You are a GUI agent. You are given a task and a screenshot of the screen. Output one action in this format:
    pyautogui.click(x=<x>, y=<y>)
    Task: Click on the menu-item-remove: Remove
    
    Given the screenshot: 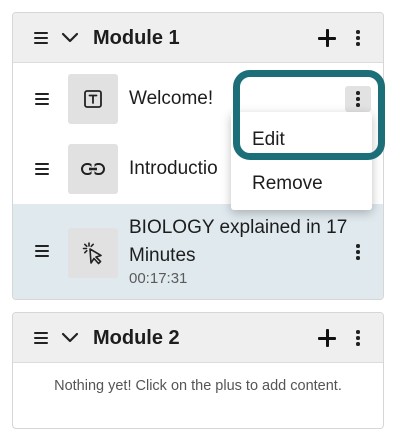 What is the action you would take?
    pyautogui.click(x=287, y=184)
    